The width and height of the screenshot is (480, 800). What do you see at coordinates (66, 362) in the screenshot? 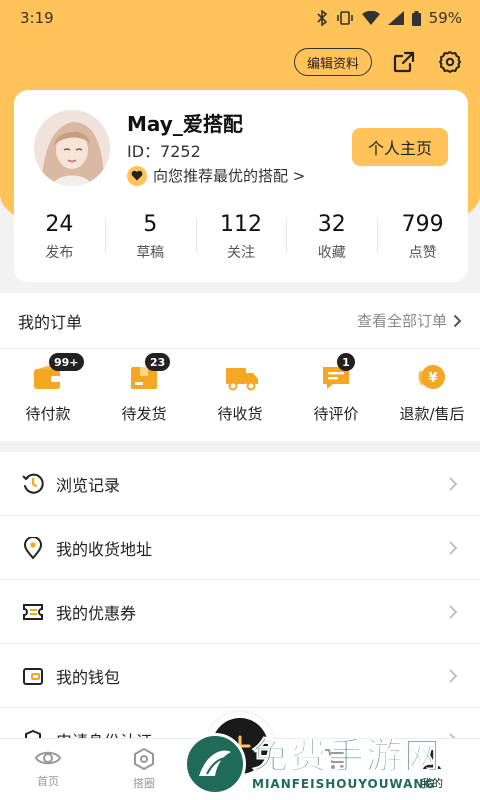
I see `order-badge: 99+` at bounding box center [66, 362].